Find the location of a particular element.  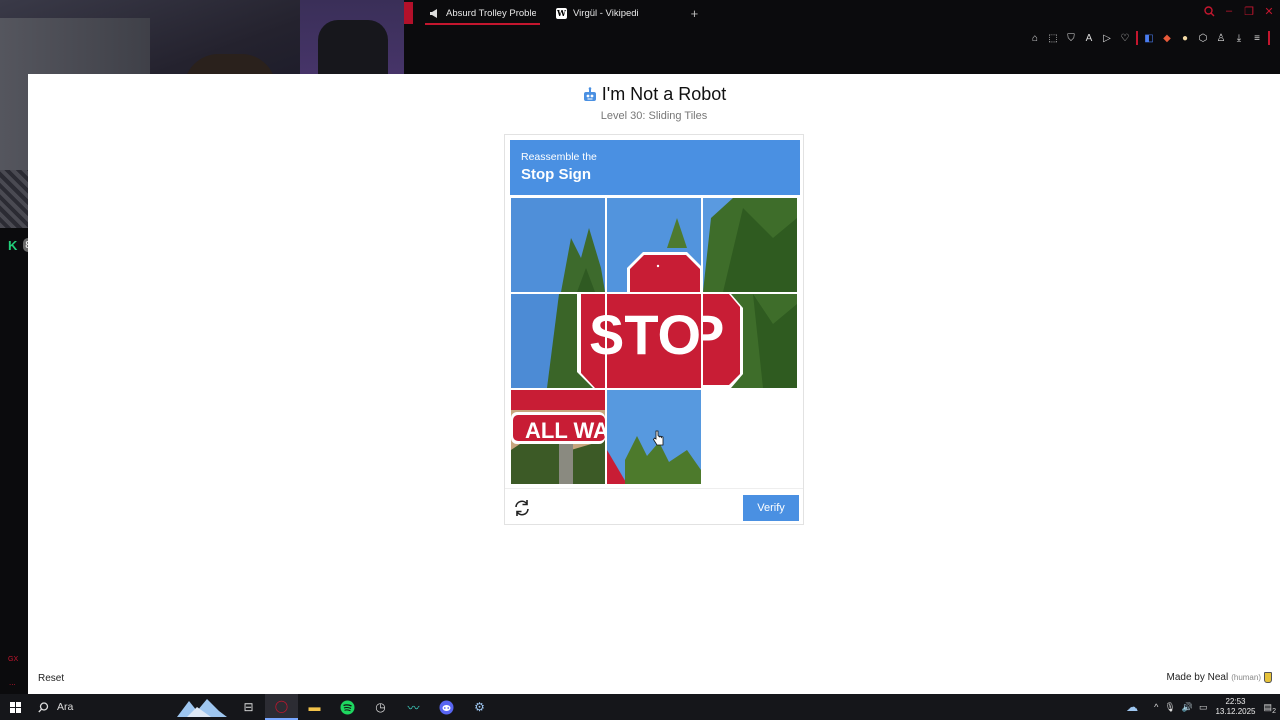

clock-time: 22:53 is located at coordinates (1235, 701).